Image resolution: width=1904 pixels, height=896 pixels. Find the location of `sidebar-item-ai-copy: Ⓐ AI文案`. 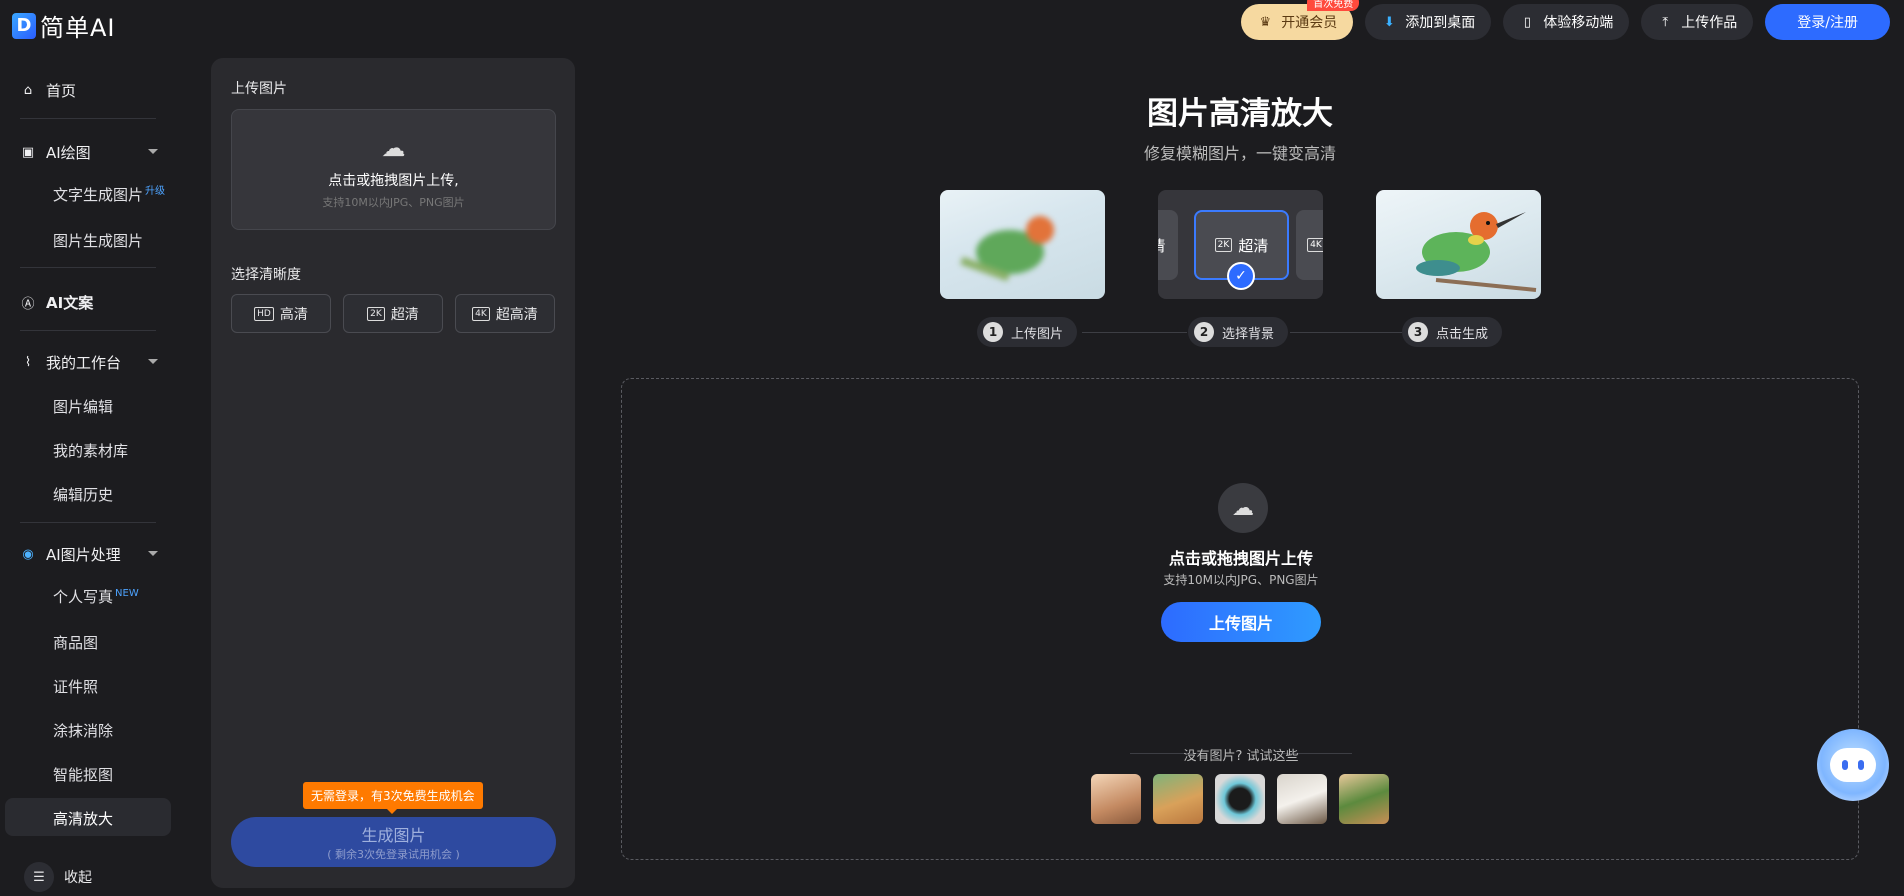

sidebar-item-ai-copy: Ⓐ AI文案 is located at coordinates (56, 302).